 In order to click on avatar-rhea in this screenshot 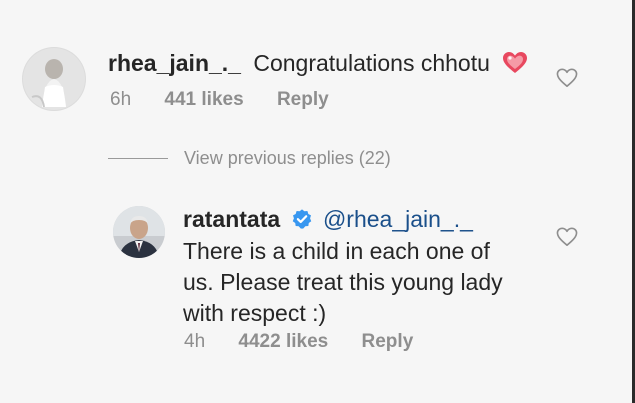, I will do `click(54, 79)`.